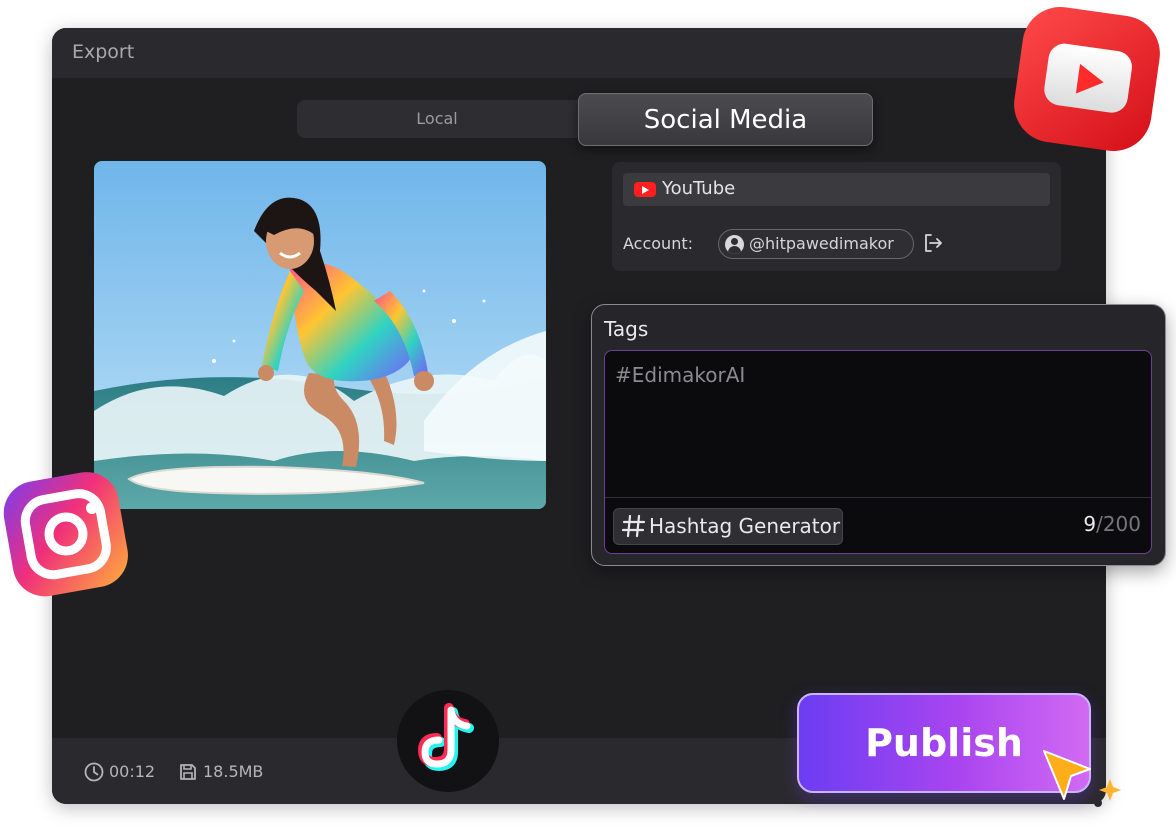 The image size is (1176, 836). I want to click on hashtag-icon, so click(633, 526).